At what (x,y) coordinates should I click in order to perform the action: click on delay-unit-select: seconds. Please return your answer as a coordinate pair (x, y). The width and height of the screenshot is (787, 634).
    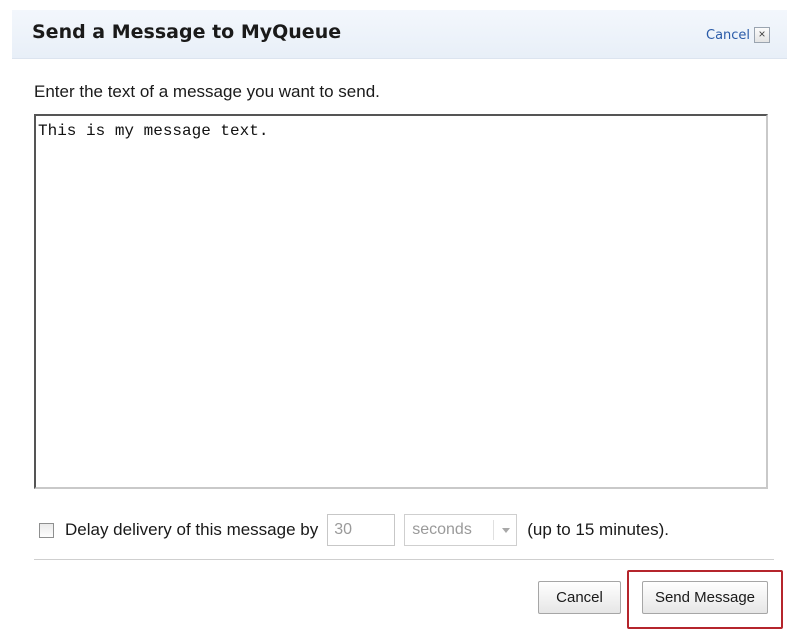
    Looking at the image, I should click on (461, 530).